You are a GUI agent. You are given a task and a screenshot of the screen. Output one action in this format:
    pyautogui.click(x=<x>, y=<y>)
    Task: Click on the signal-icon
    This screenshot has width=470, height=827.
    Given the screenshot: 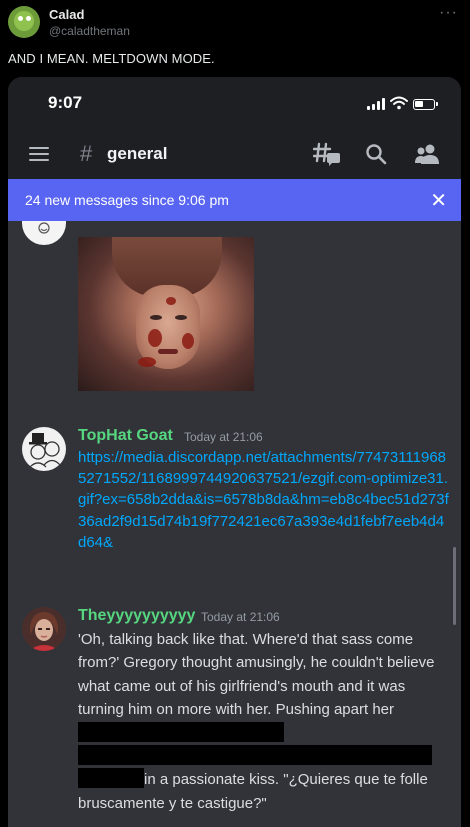 What is the action you would take?
    pyautogui.click(x=376, y=104)
    